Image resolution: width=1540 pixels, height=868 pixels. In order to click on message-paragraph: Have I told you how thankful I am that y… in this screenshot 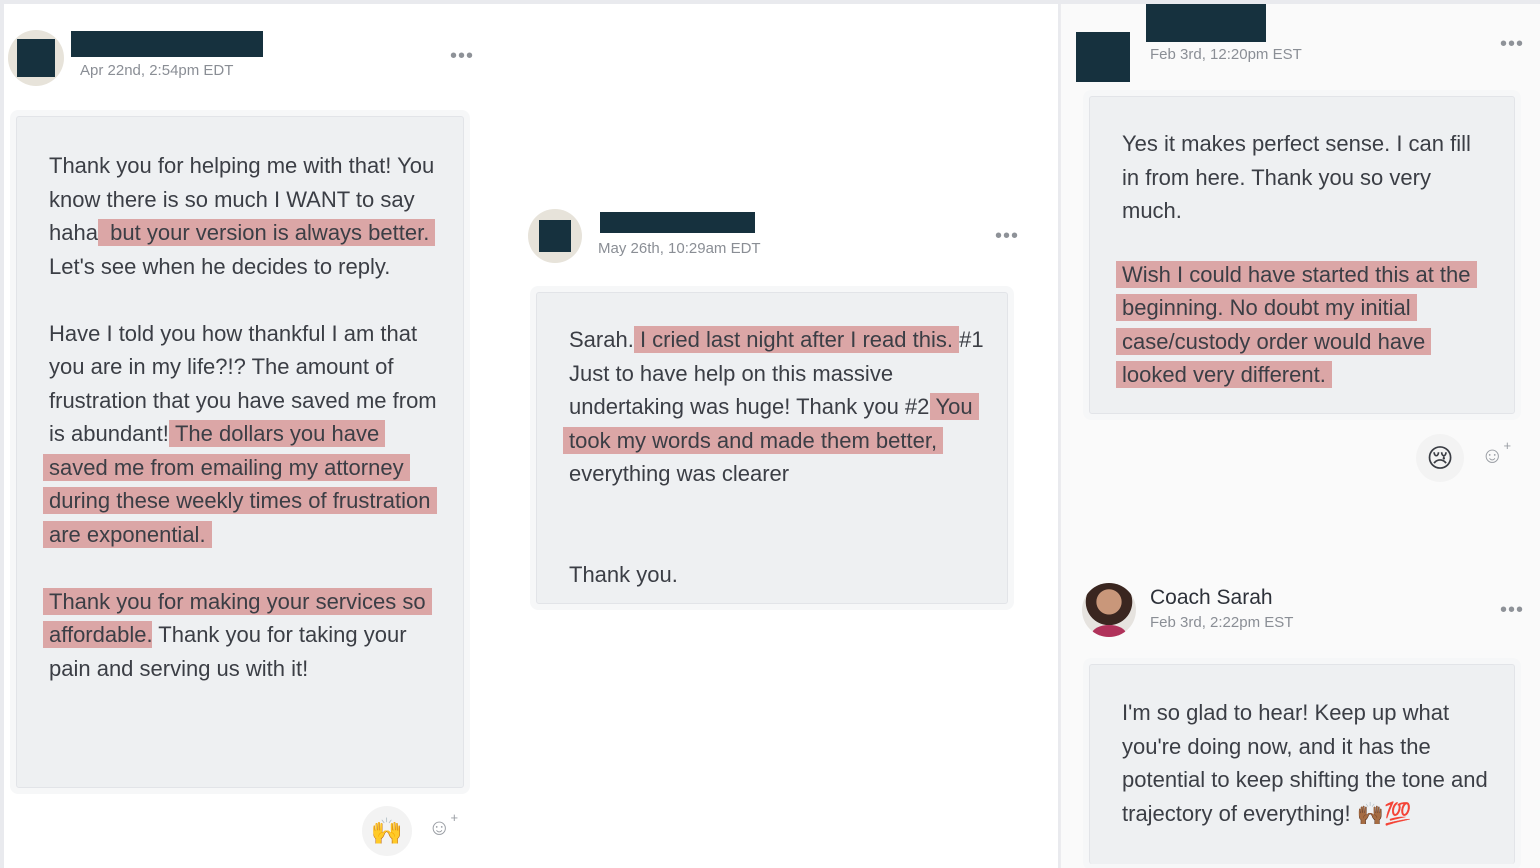, I will do `click(241, 434)`.